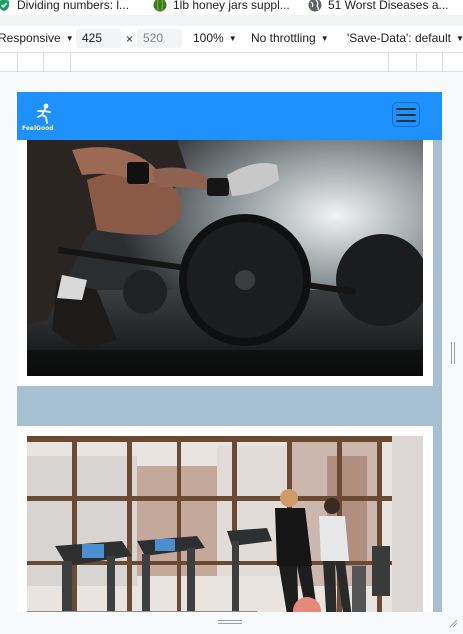  Describe the element at coordinates (159, 38) in the screenshot. I see `height-input: 520` at that location.